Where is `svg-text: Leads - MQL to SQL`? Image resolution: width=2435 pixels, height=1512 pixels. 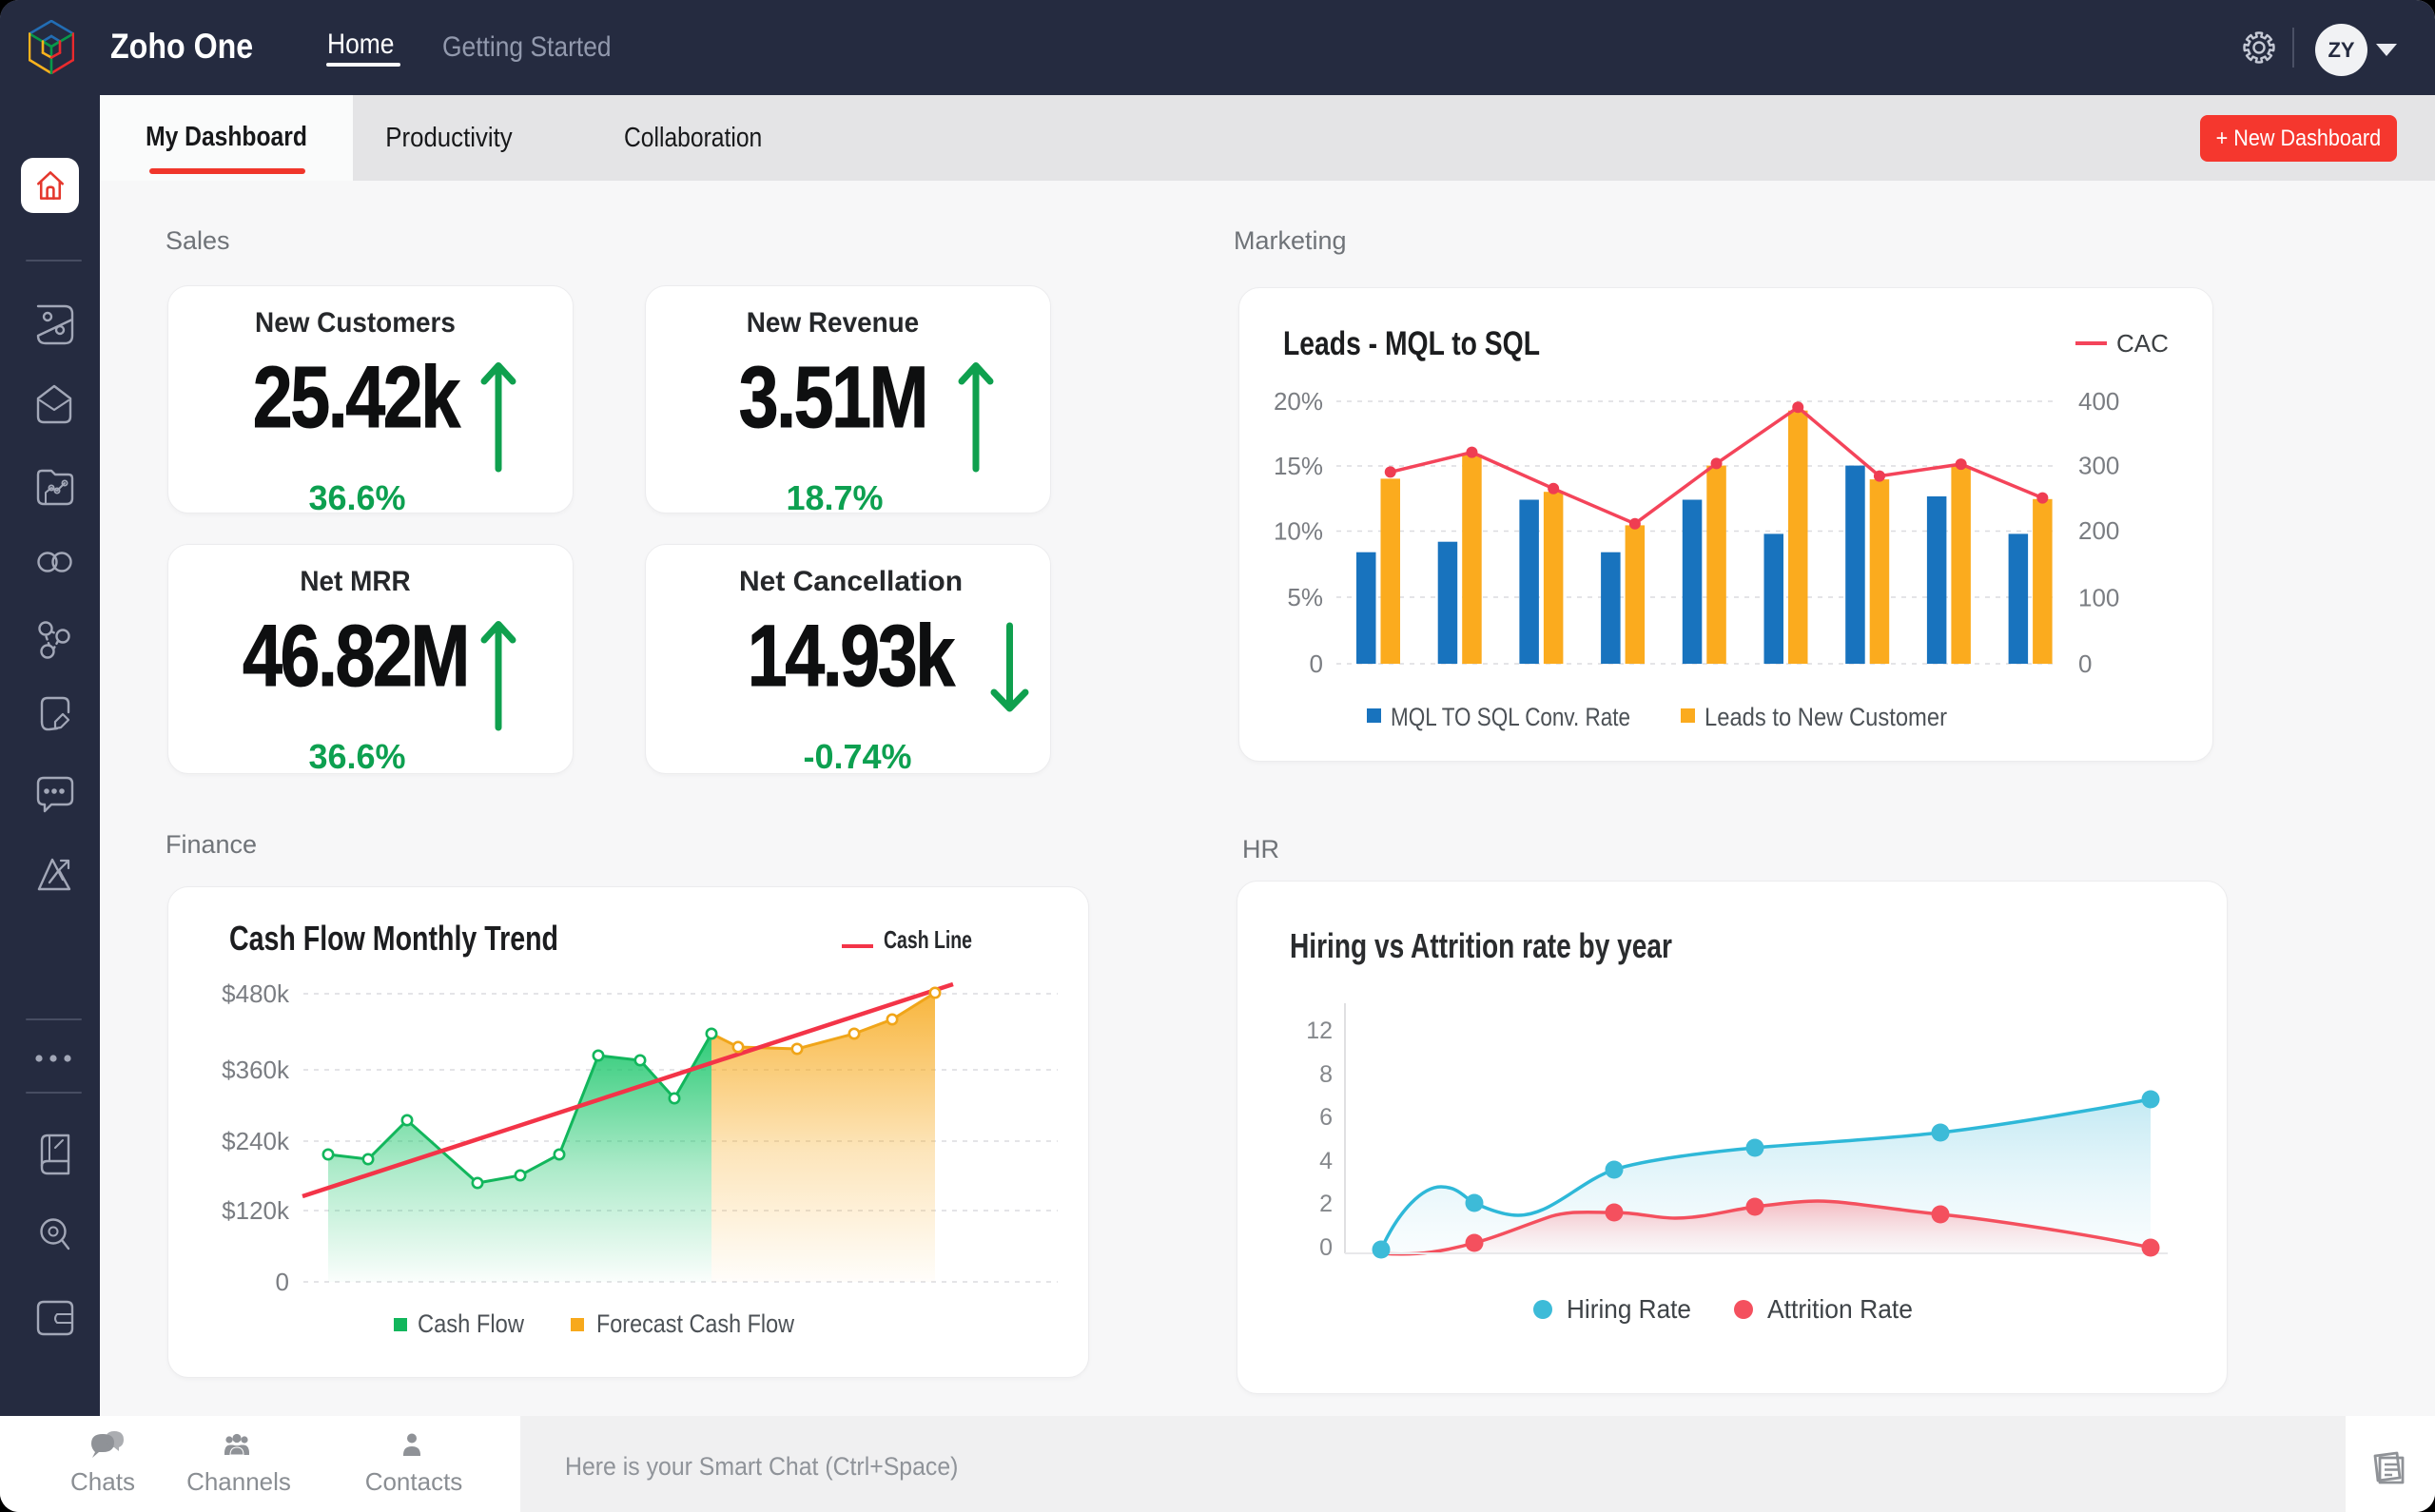
svg-text: Leads - MQL to SQL is located at coordinates (1411, 344).